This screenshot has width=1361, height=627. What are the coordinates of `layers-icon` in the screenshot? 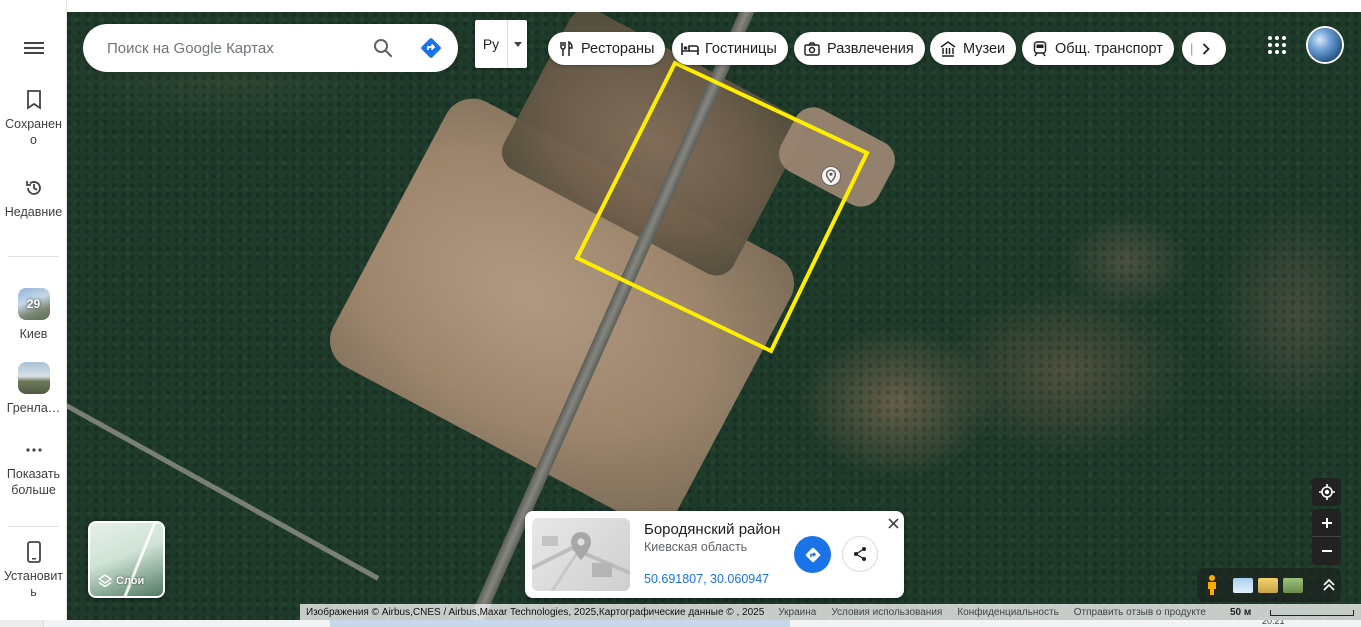 It's located at (105, 581).